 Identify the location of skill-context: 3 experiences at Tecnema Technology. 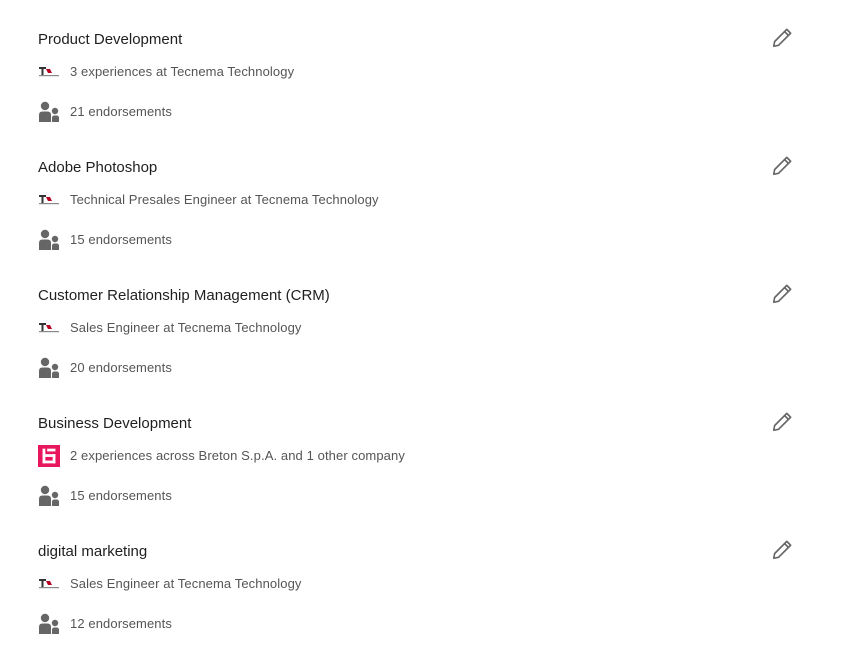
(166, 72).